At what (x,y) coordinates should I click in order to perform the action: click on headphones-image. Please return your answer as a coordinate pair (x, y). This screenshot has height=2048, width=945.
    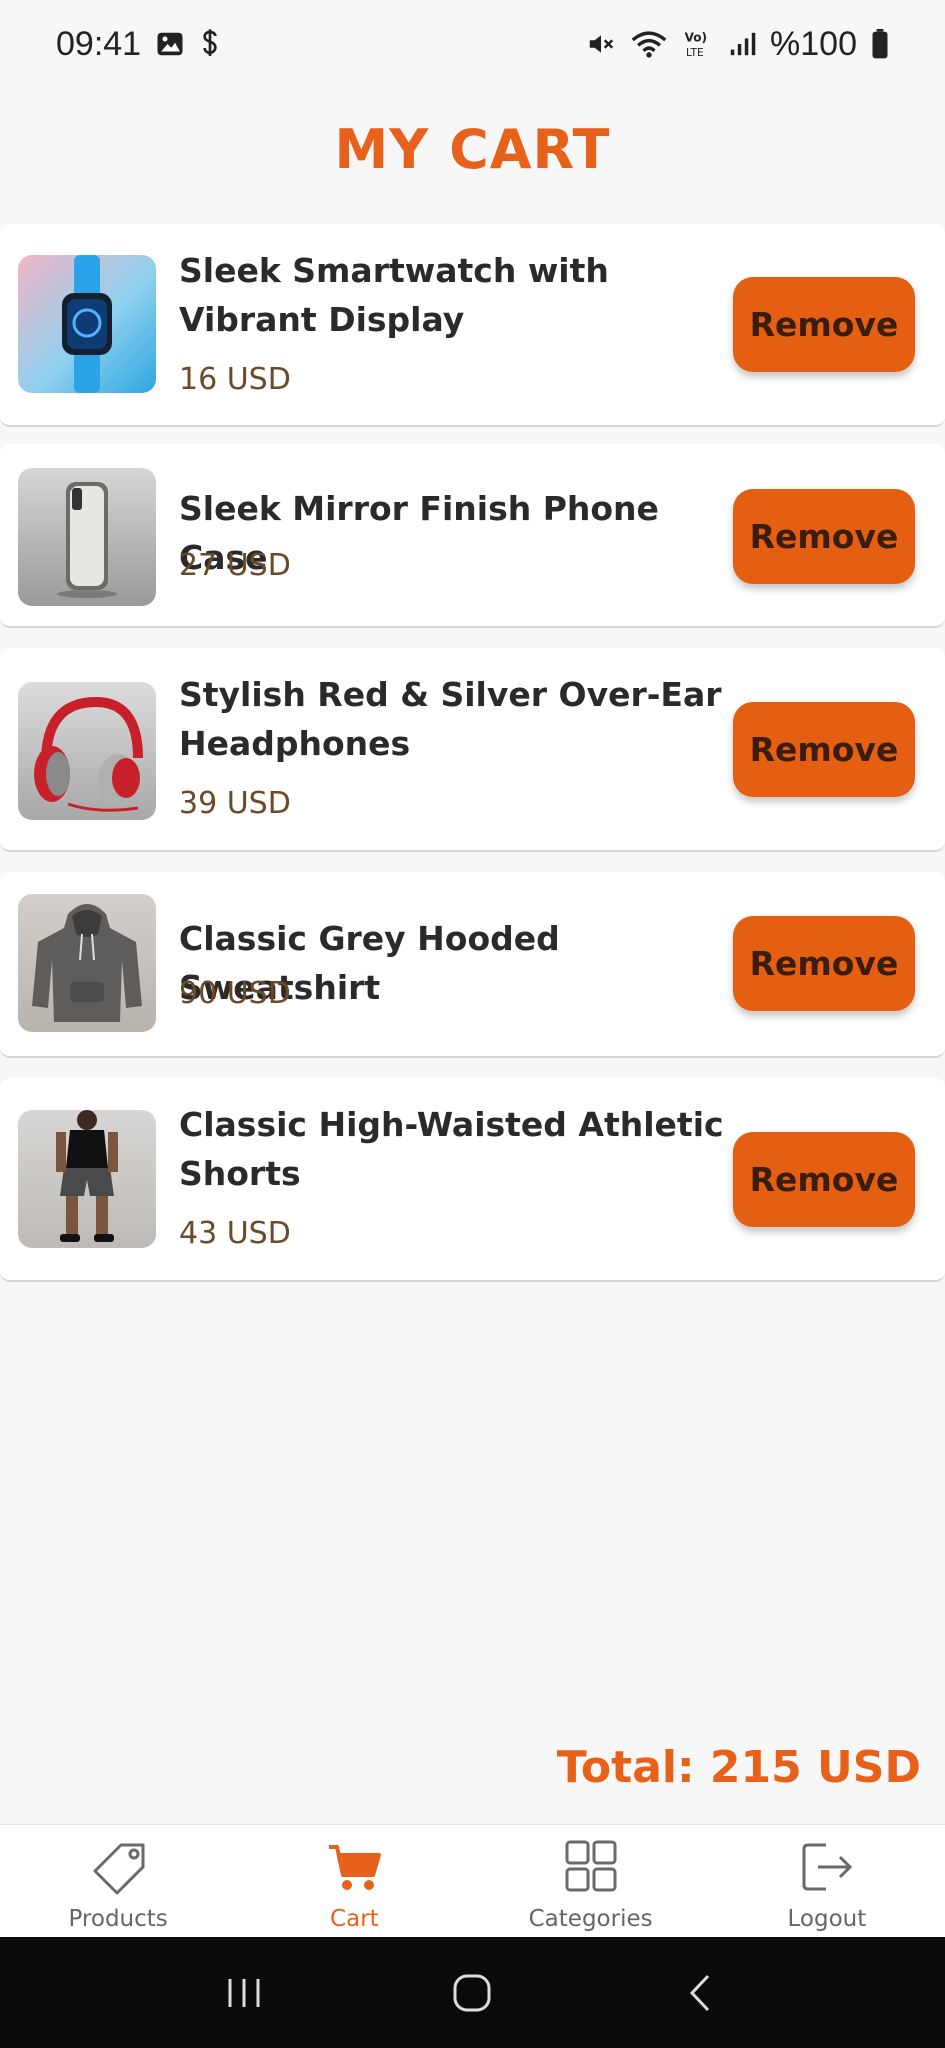
    Looking at the image, I should click on (87, 751).